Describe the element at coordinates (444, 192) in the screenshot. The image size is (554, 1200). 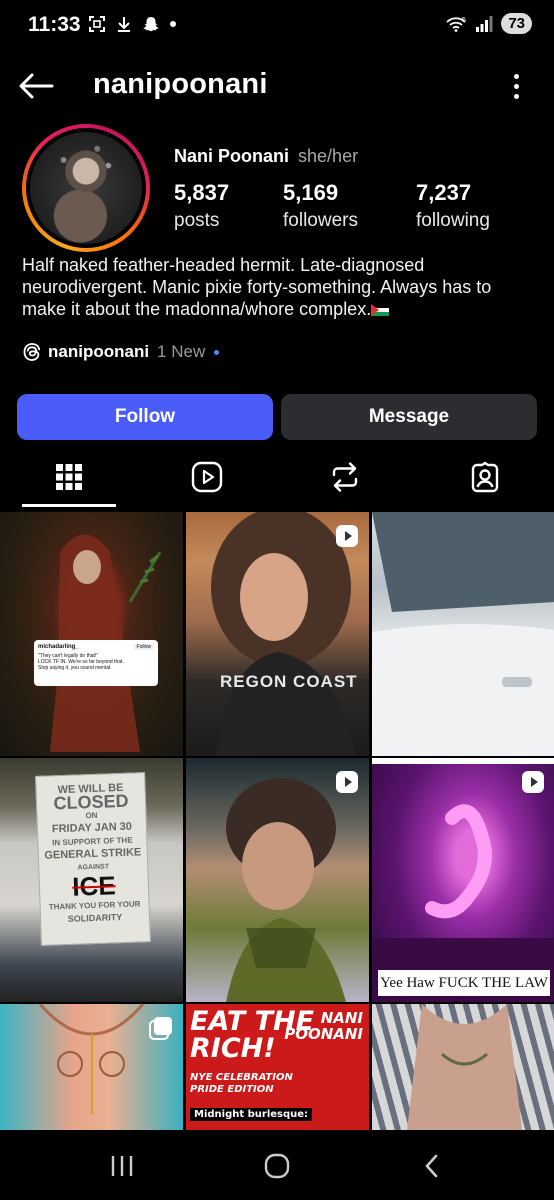
I see `stat-value: 7,237` at that location.